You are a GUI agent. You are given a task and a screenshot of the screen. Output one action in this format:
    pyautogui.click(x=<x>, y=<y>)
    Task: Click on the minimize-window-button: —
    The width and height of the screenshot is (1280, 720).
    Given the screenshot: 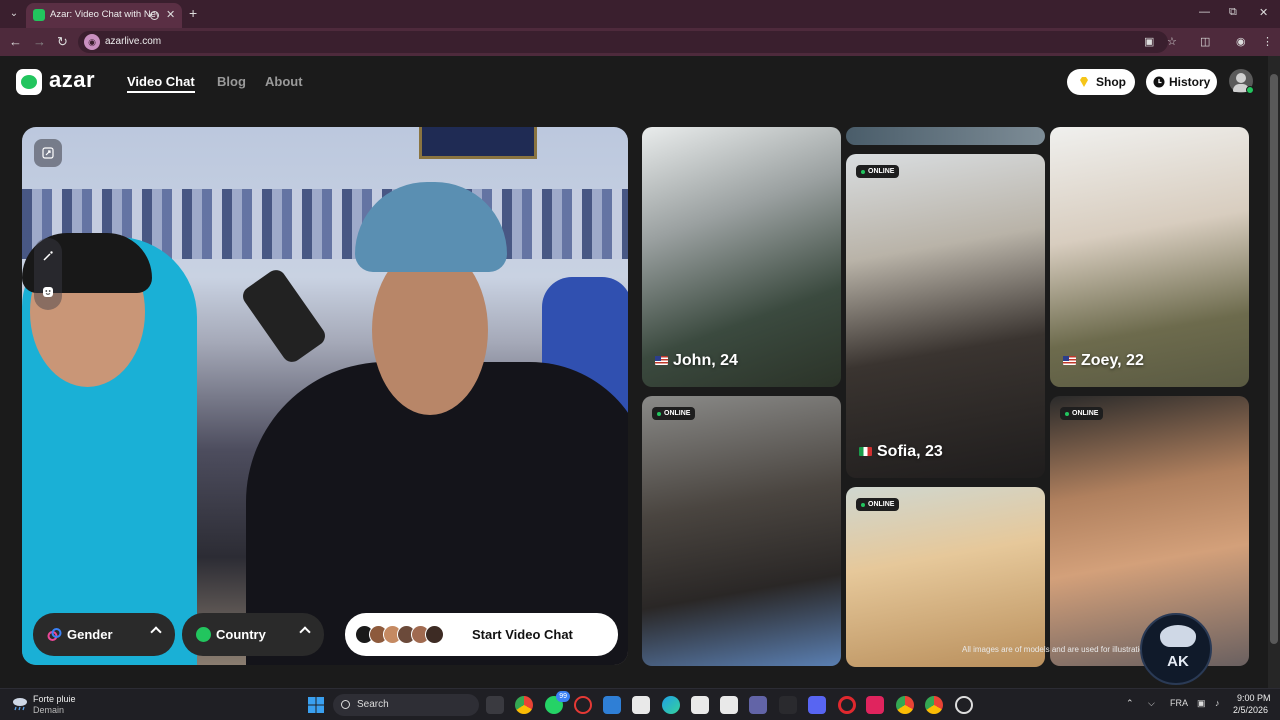 What is the action you would take?
    pyautogui.click(x=1204, y=12)
    